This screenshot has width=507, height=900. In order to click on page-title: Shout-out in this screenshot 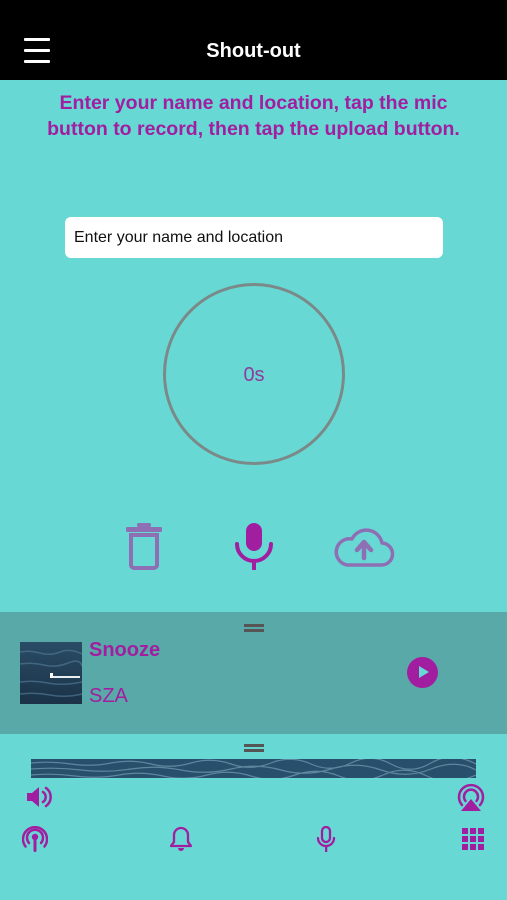, I will do `click(253, 51)`.